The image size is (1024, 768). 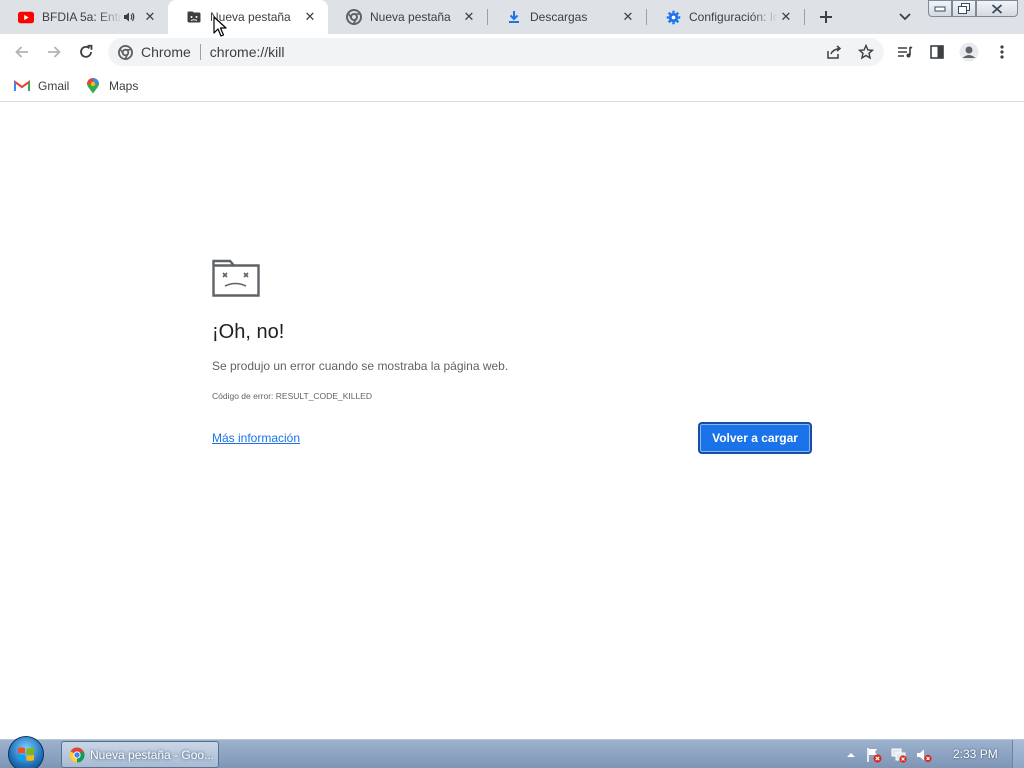 I want to click on tab-search-button, so click(x=905, y=17).